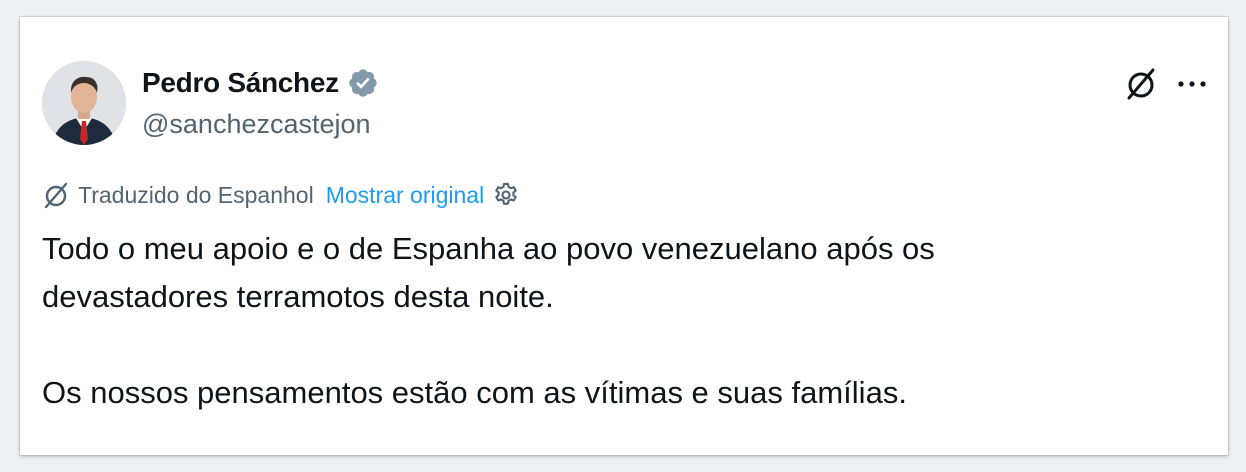  I want to click on translated-from-label: Traduzido do Espanhol, so click(196, 194).